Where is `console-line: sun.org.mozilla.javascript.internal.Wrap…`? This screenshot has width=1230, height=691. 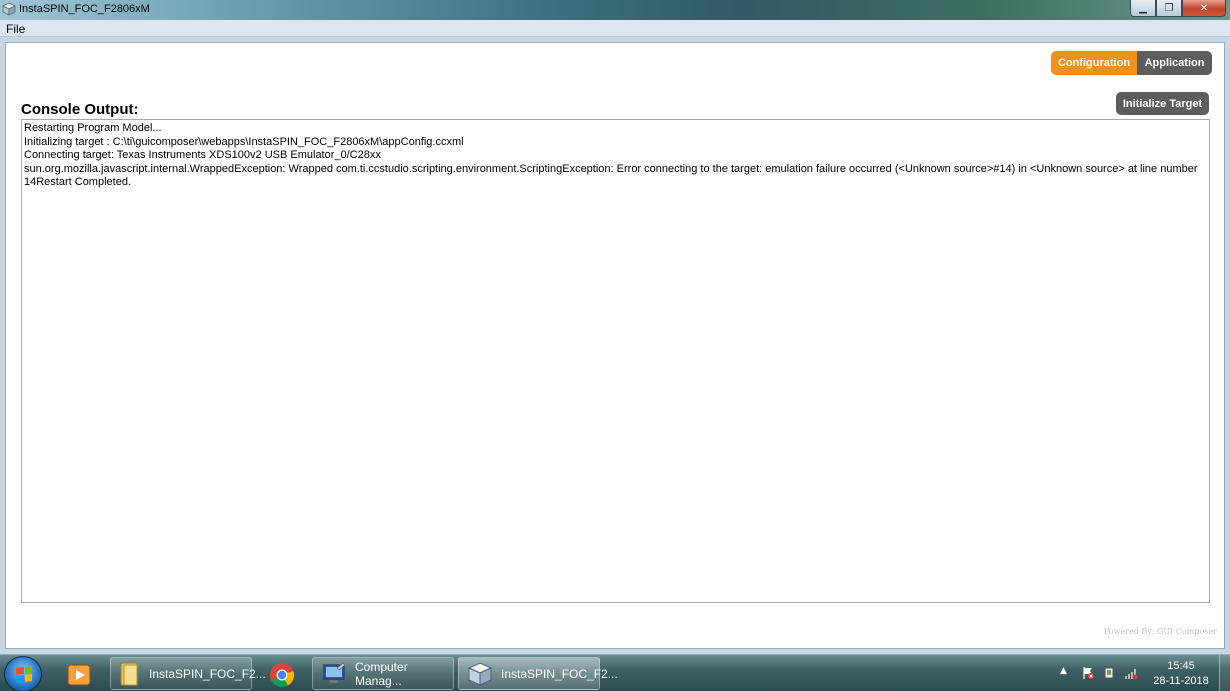 console-line: sun.org.mozilla.javascript.internal.Wrap… is located at coordinates (612, 175).